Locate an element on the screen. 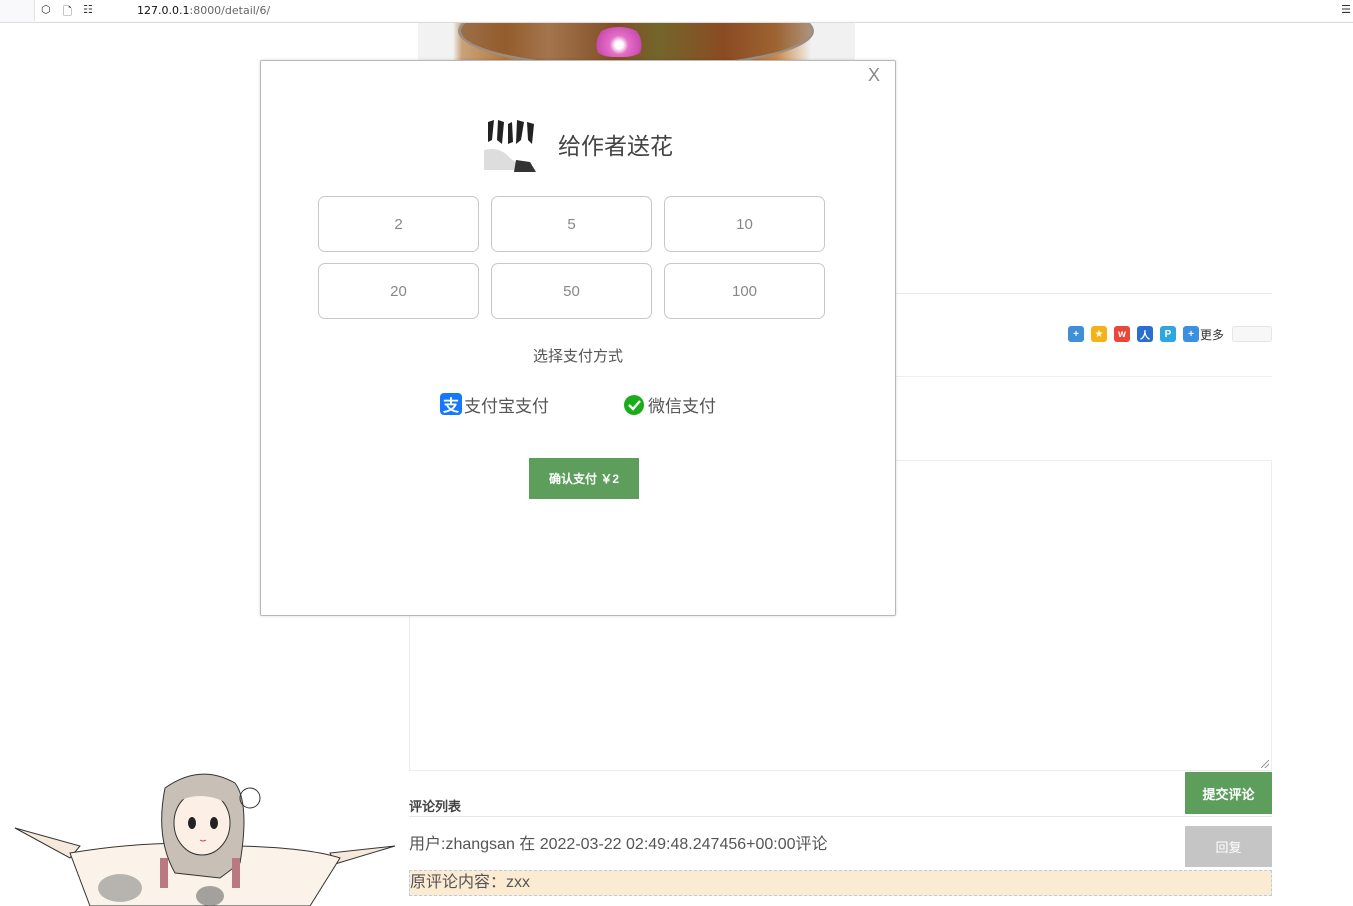 The height and width of the screenshot is (906, 1353). close-icon: X is located at coordinates (874, 75).